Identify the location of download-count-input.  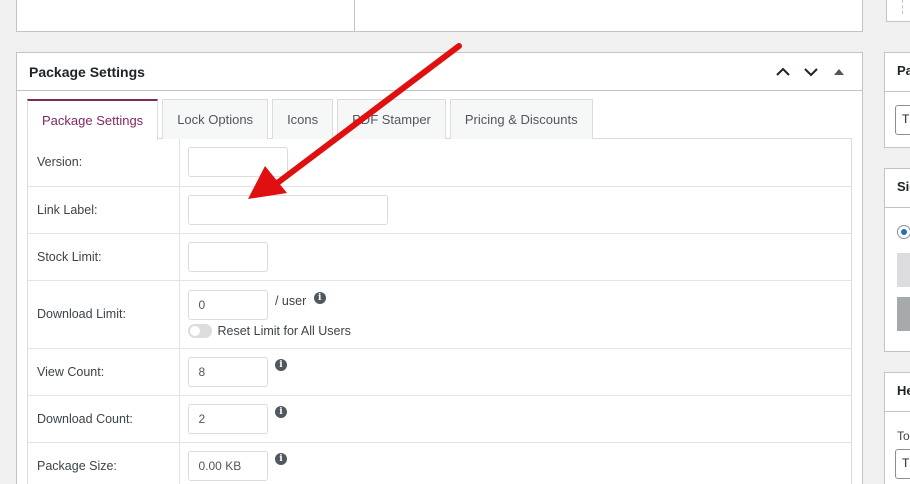
(227, 418).